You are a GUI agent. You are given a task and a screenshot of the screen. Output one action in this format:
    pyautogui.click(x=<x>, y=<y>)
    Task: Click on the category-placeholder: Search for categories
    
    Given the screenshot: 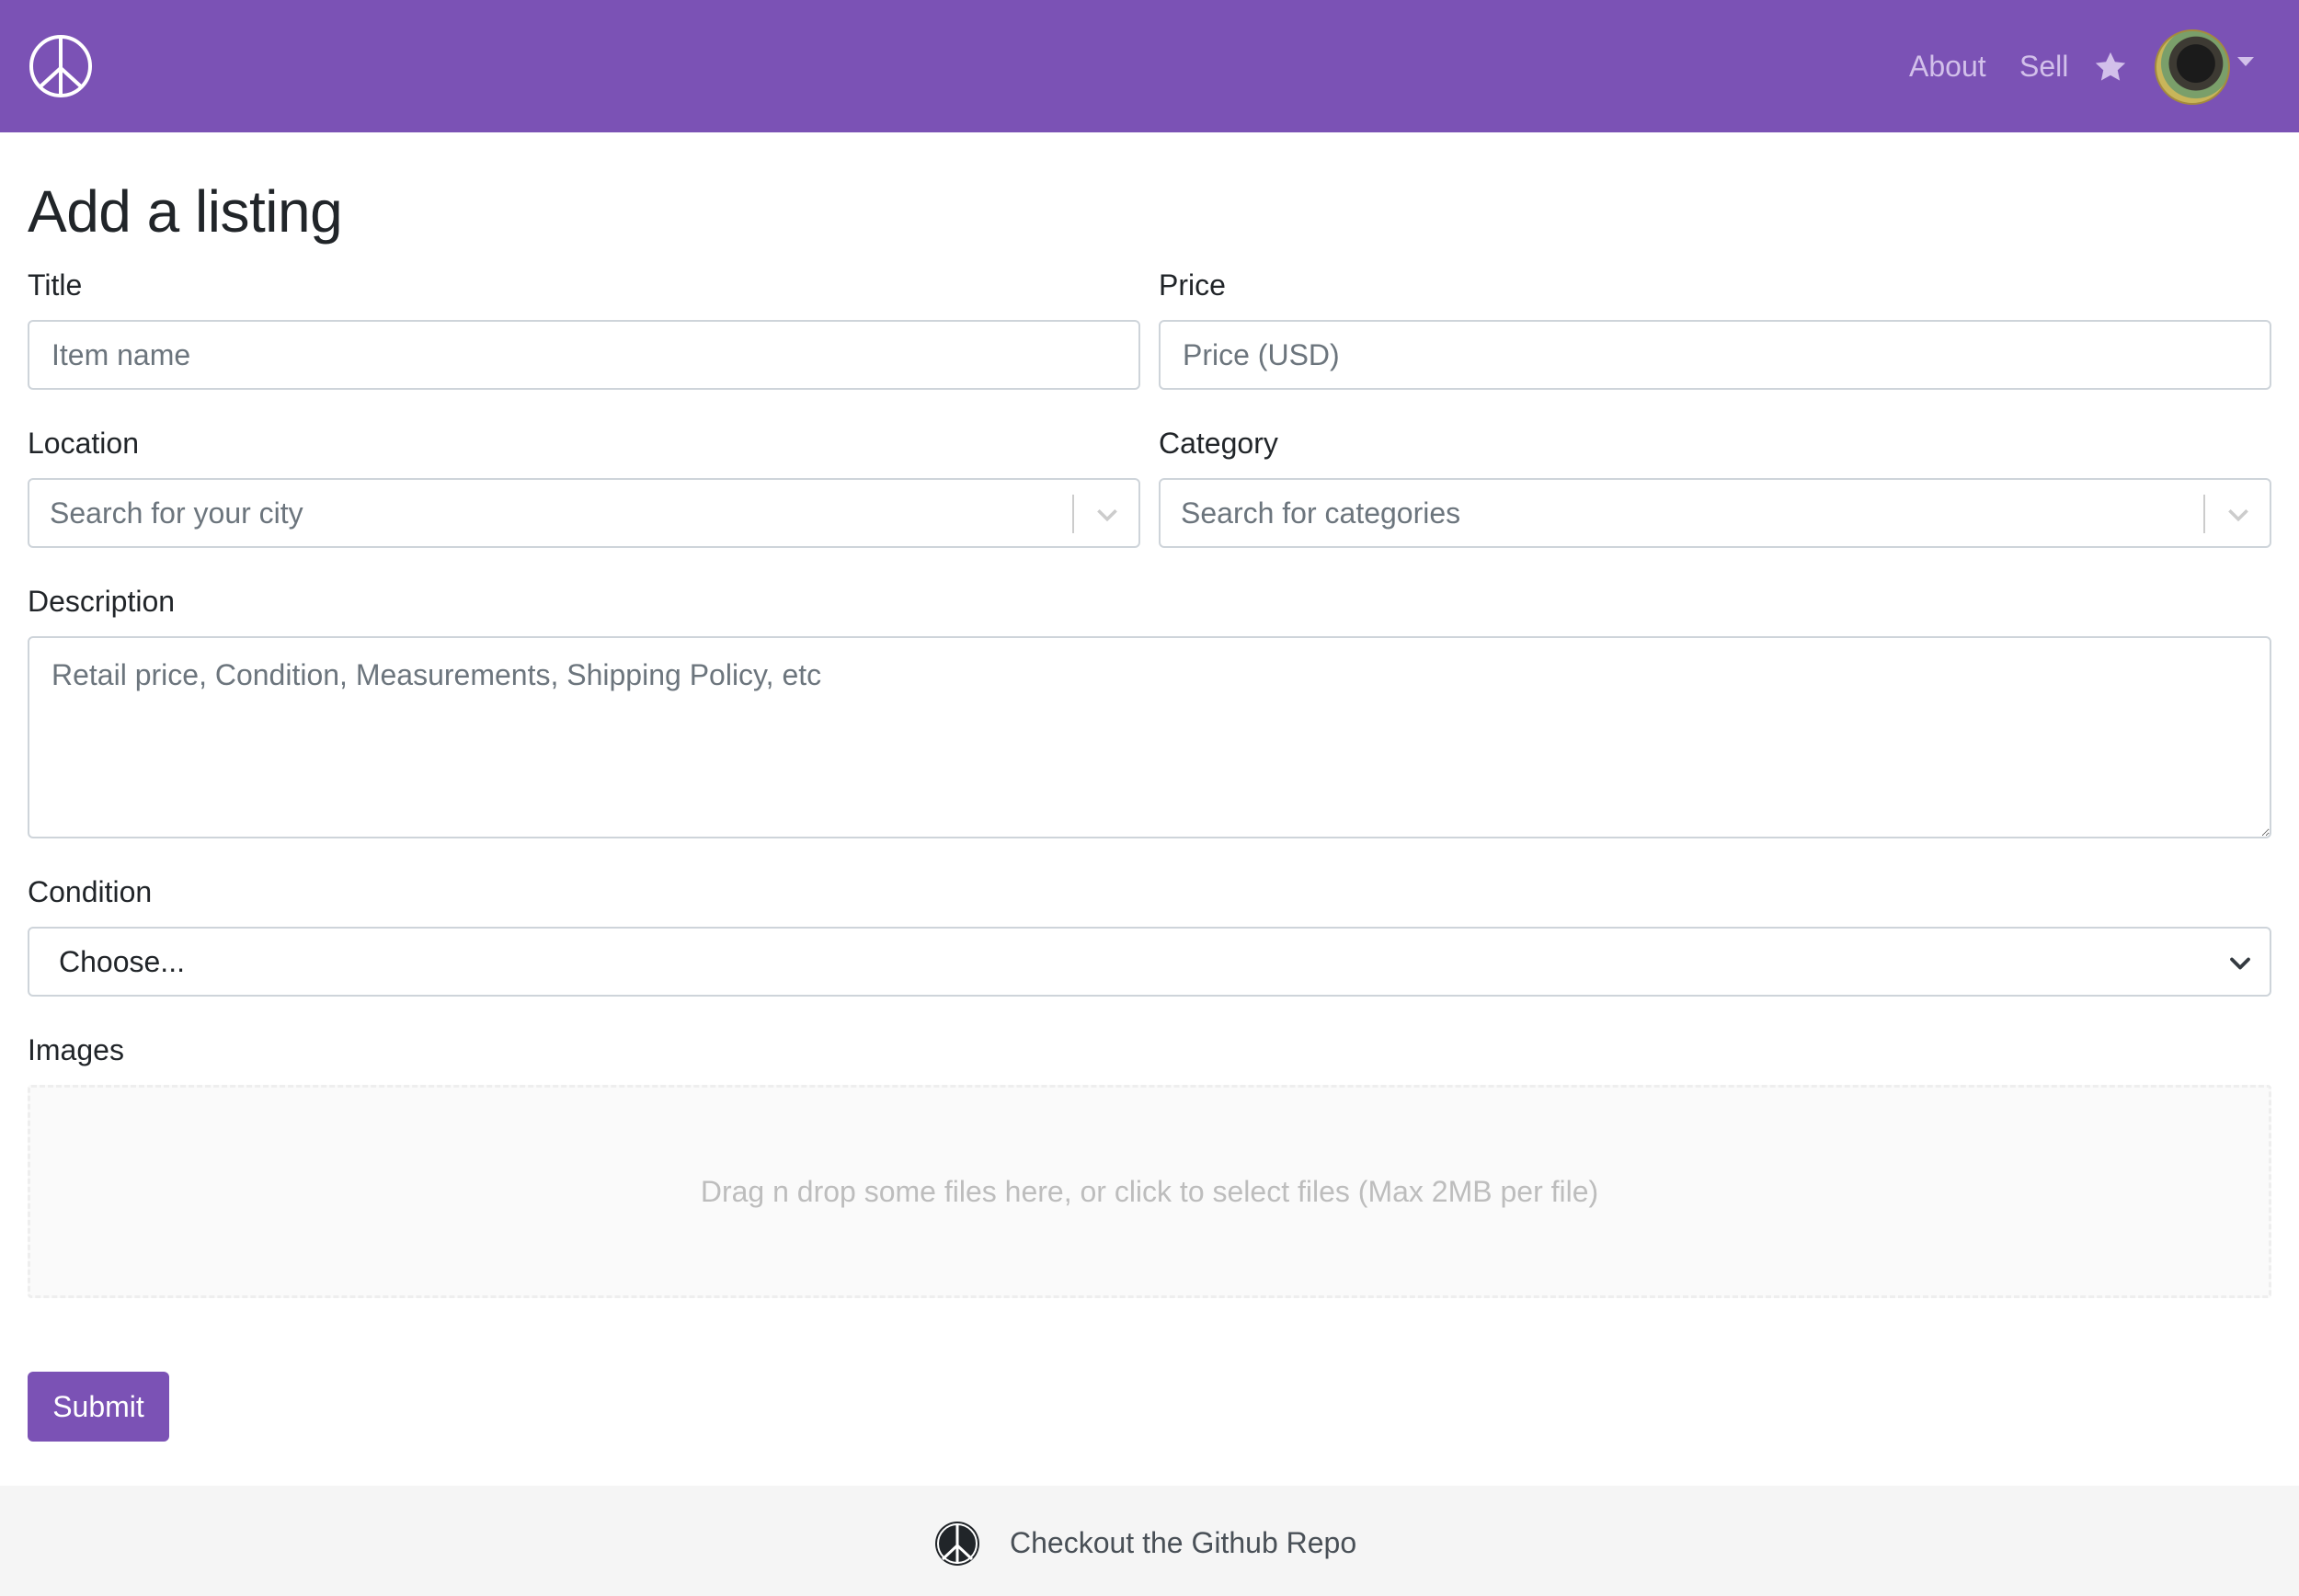 What is the action you would take?
    pyautogui.click(x=1321, y=513)
    